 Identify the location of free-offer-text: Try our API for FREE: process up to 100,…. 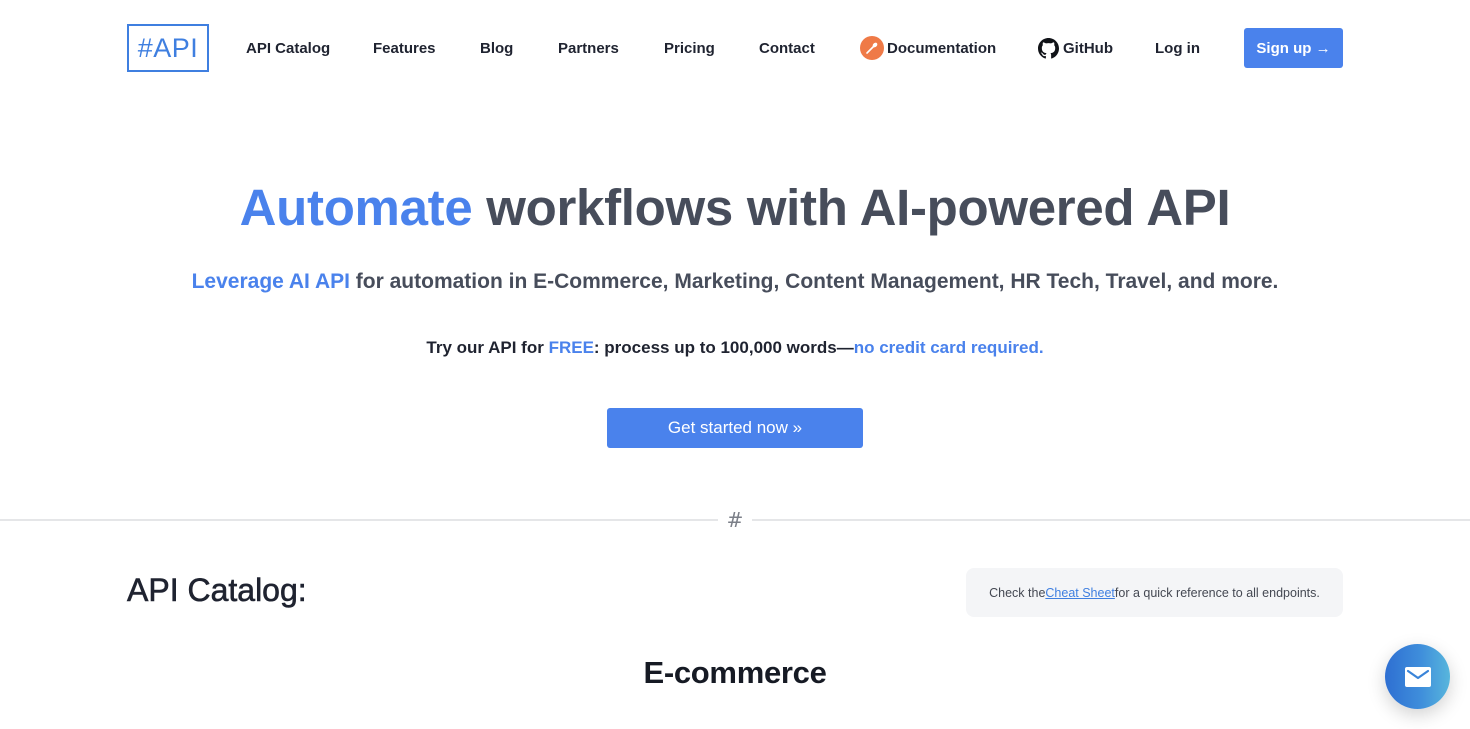
(735, 348).